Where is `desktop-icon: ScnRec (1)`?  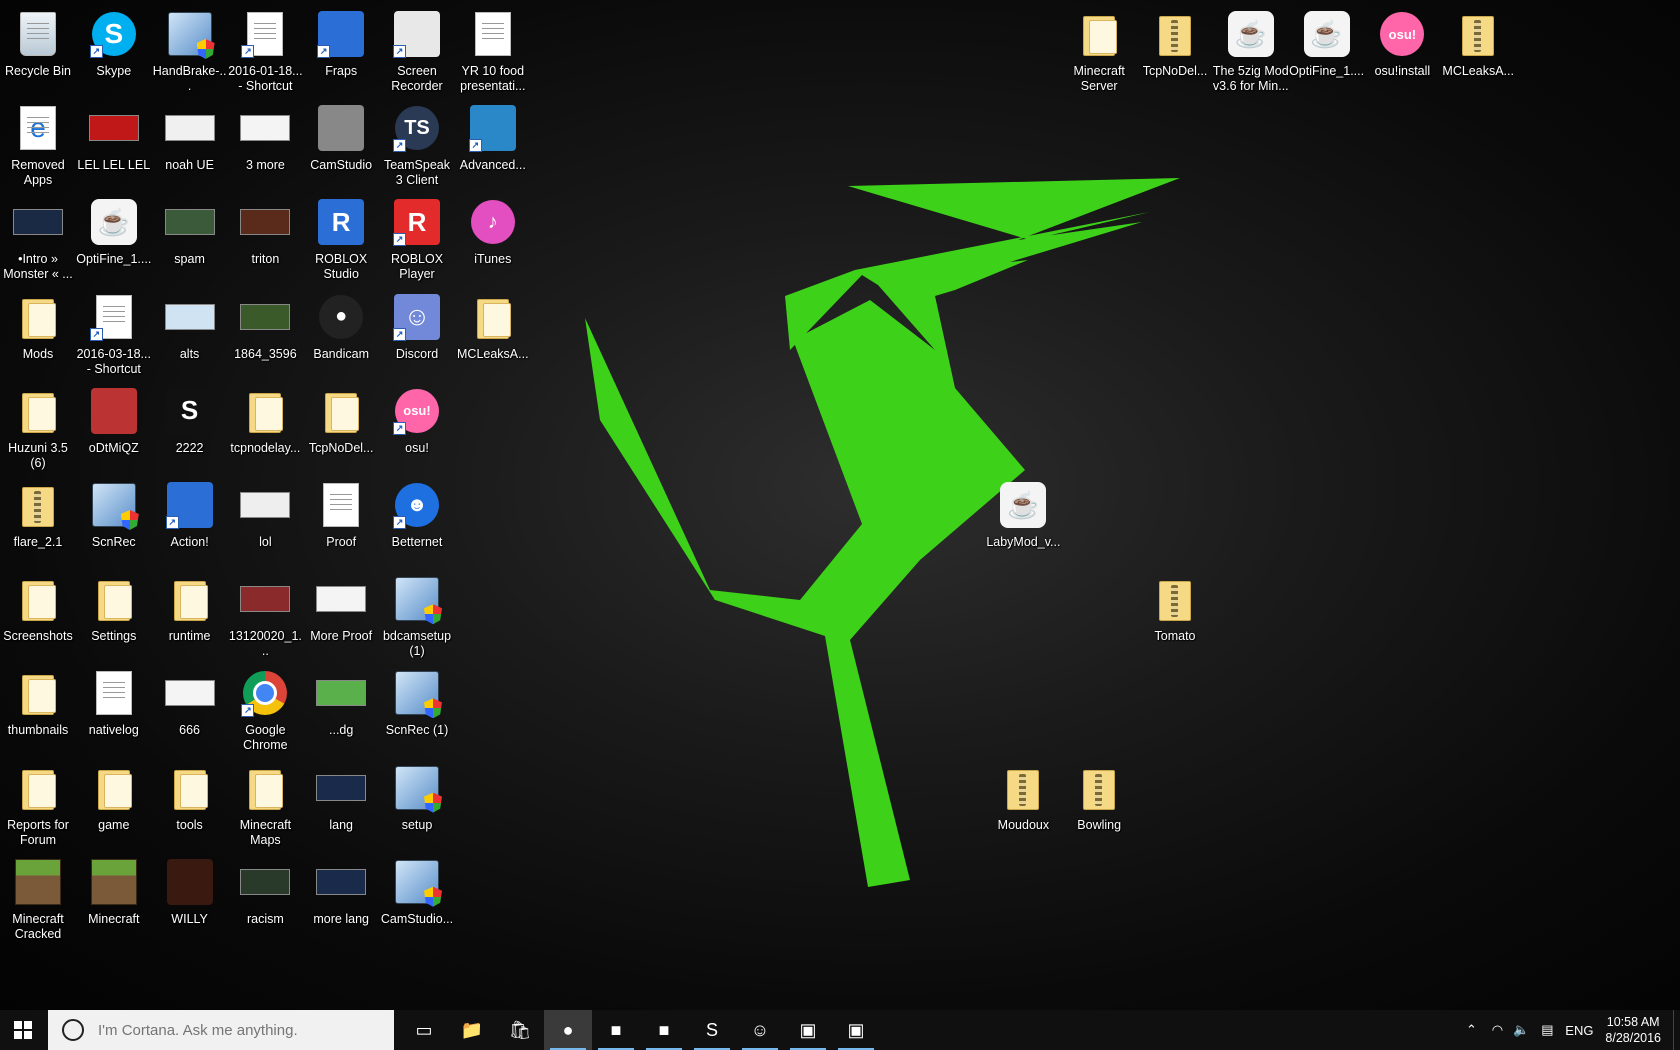 desktop-icon: ScnRec (1) is located at coordinates (417, 708).